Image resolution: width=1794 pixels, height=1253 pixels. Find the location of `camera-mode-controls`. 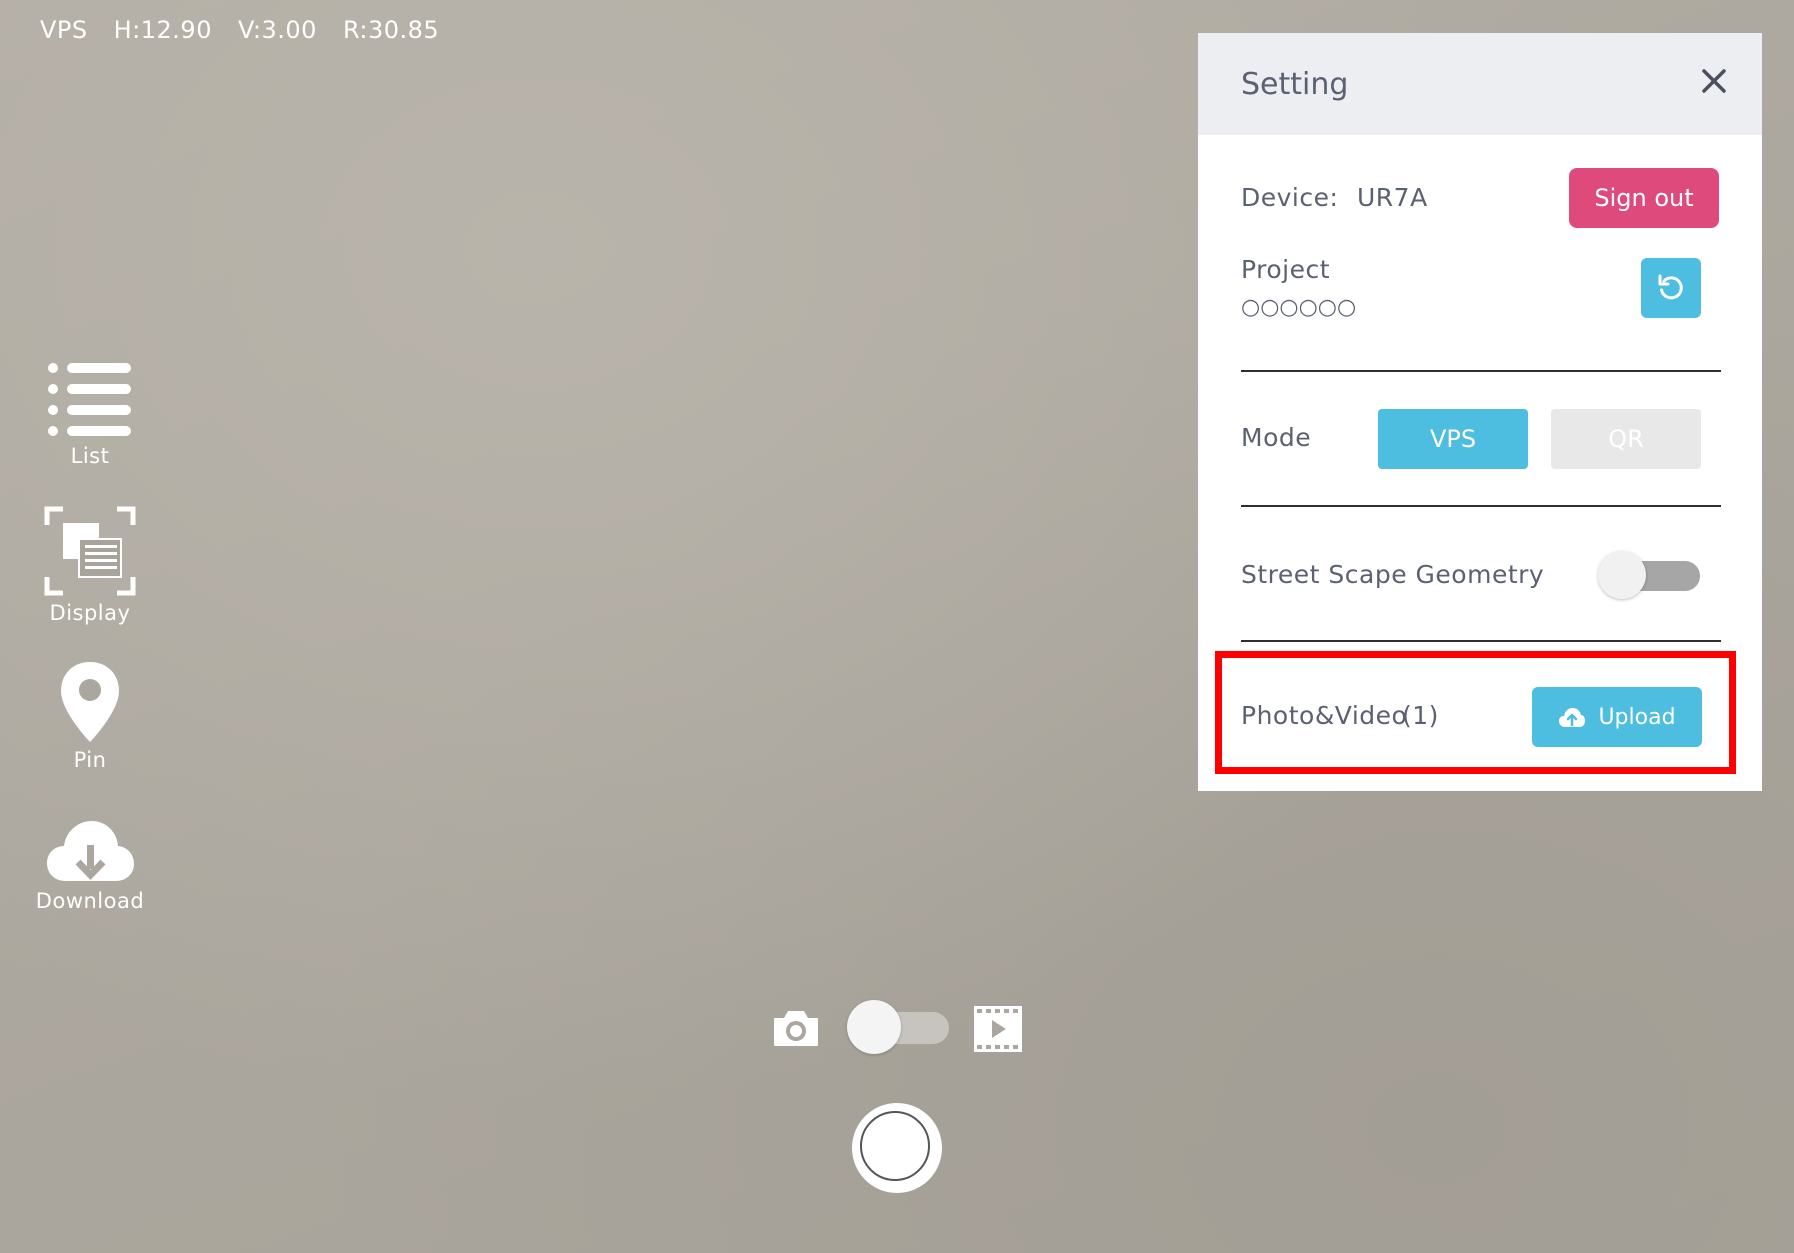

camera-mode-controls is located at coordinates (900, 1032).